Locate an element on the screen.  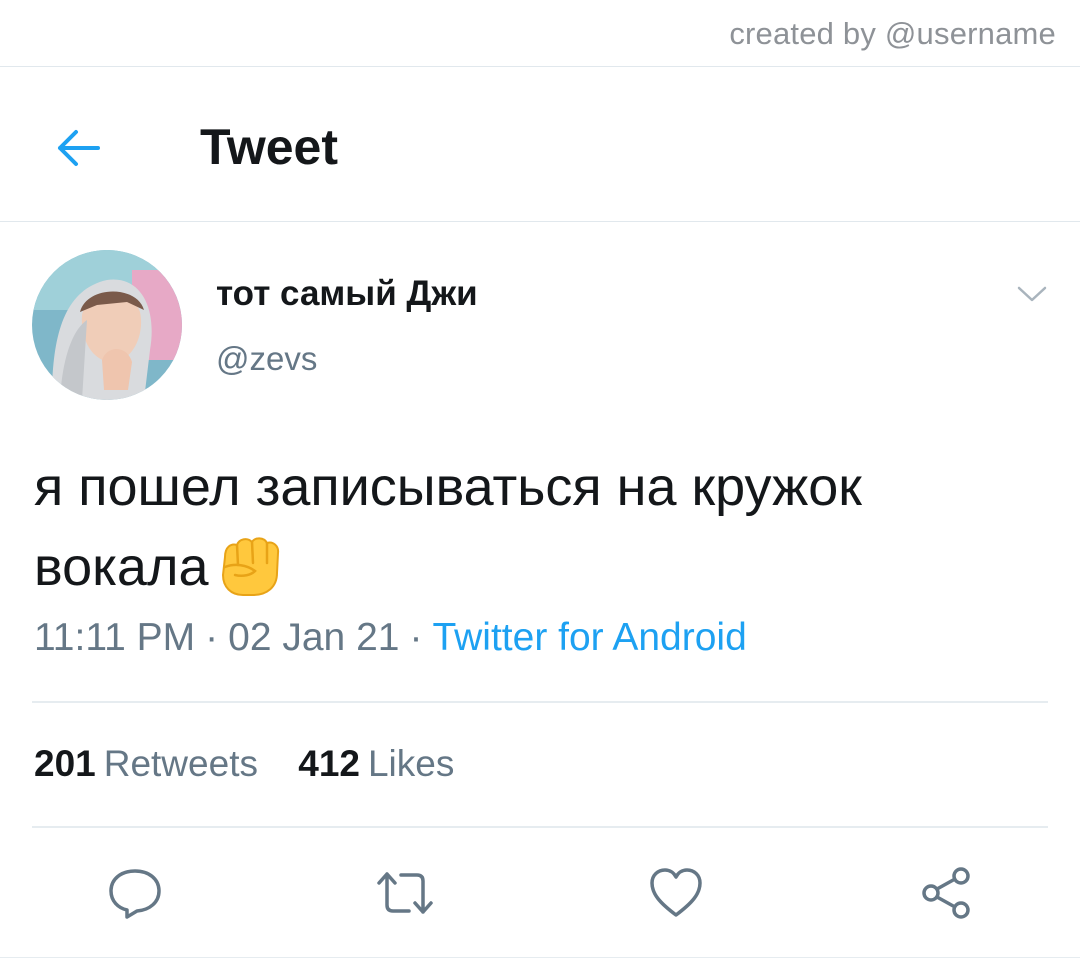
retweets-label: Retweets is located at coordinates (180, 763).